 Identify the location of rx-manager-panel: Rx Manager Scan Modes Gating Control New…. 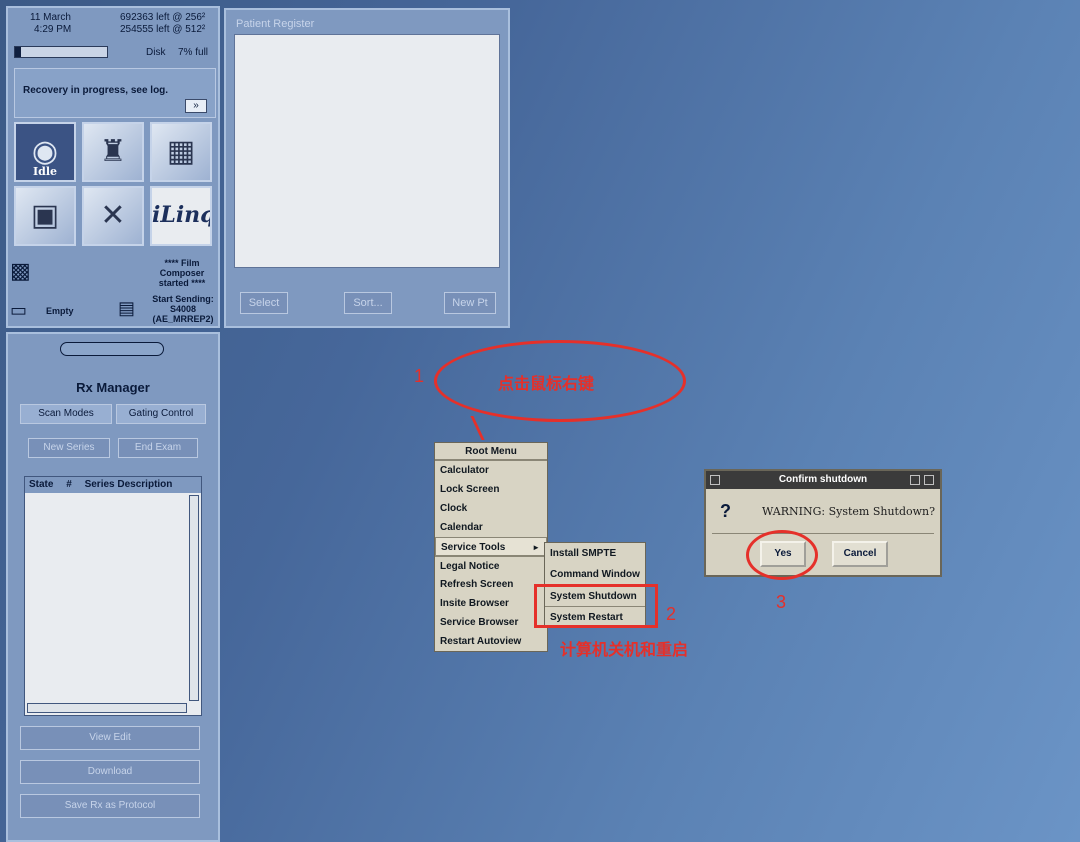
(113, 587).